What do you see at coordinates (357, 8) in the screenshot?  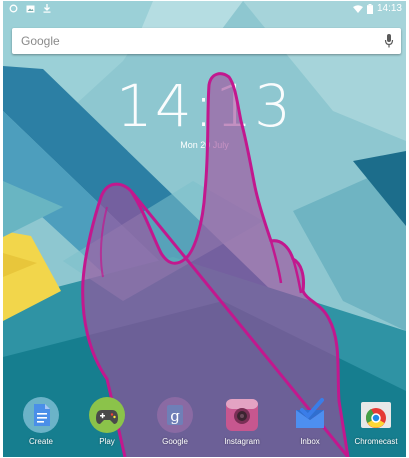 I see `wifi-icon` at bounding box center [357, 8].